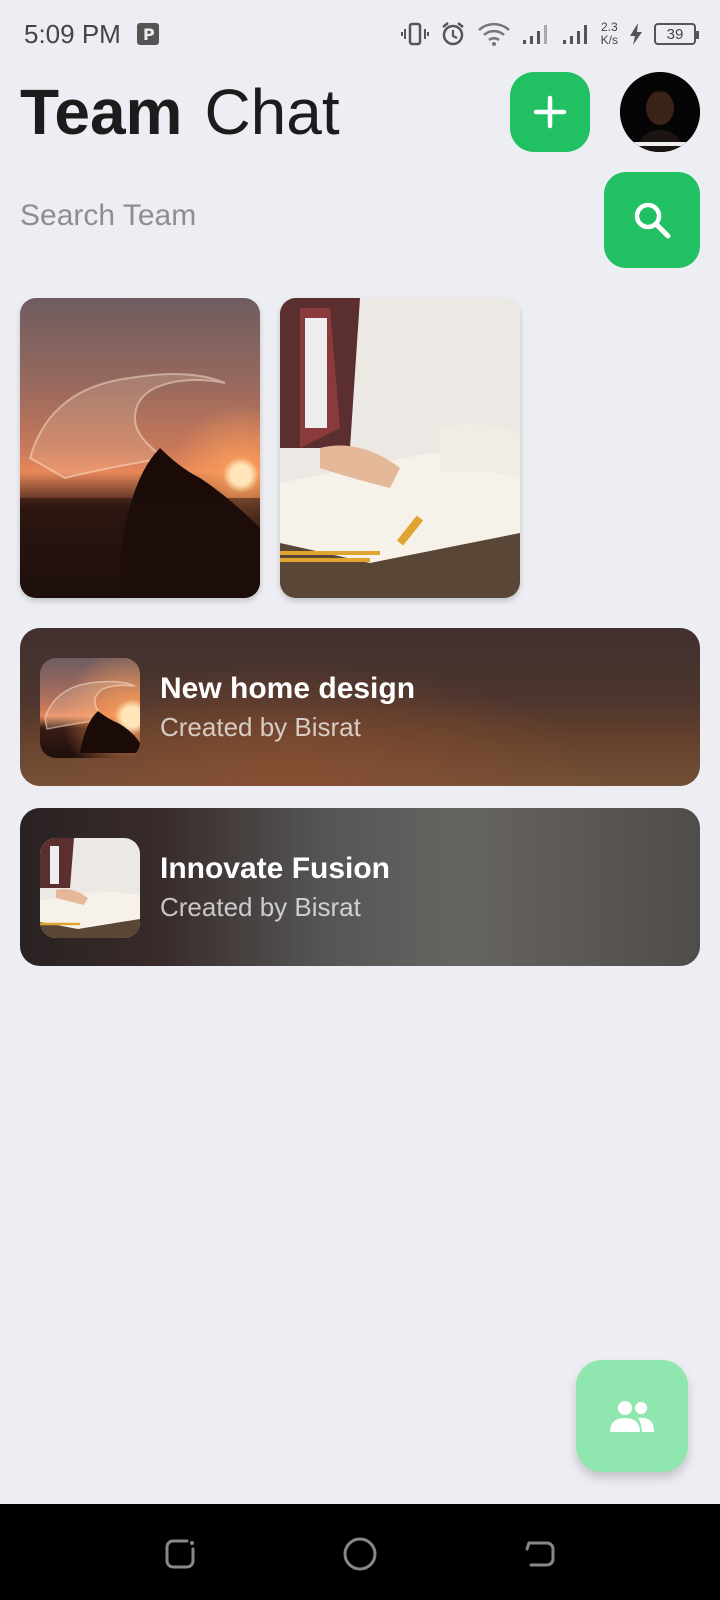 This screenshot has width=720, height=1600. I want to click on team-name: Innovate Fusion, so click(275, 868).